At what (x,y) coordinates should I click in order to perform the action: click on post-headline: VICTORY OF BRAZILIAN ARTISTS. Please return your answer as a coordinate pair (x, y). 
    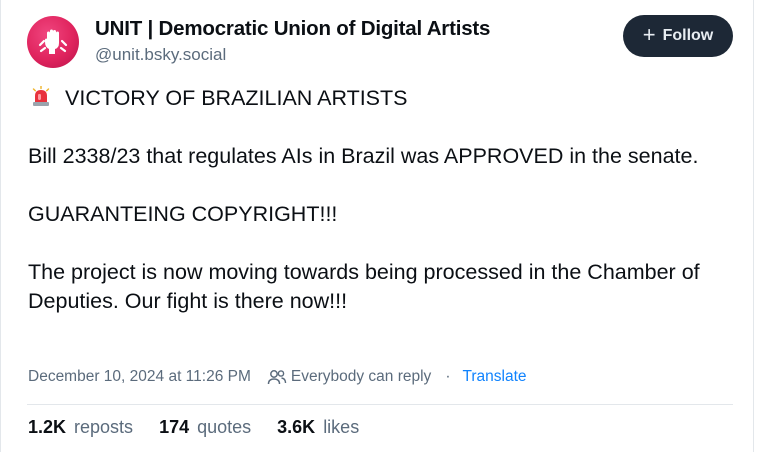
    Looking at the image, I should click on (236, 98).